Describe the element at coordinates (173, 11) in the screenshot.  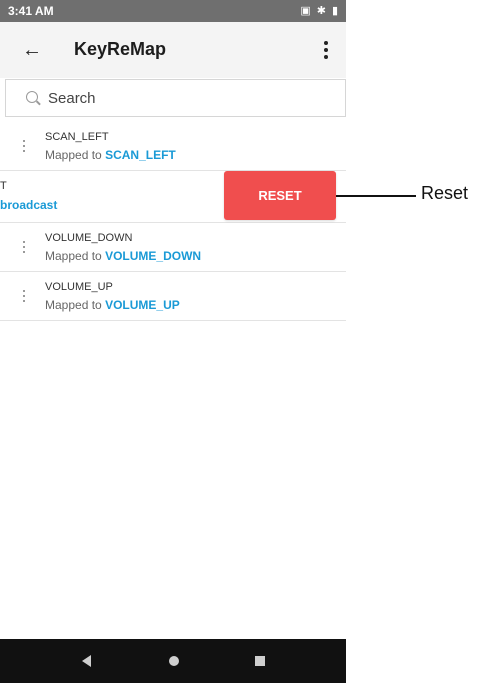
I see `status-bar: 3:41 AM ▣ ✱ ▮` at that location.